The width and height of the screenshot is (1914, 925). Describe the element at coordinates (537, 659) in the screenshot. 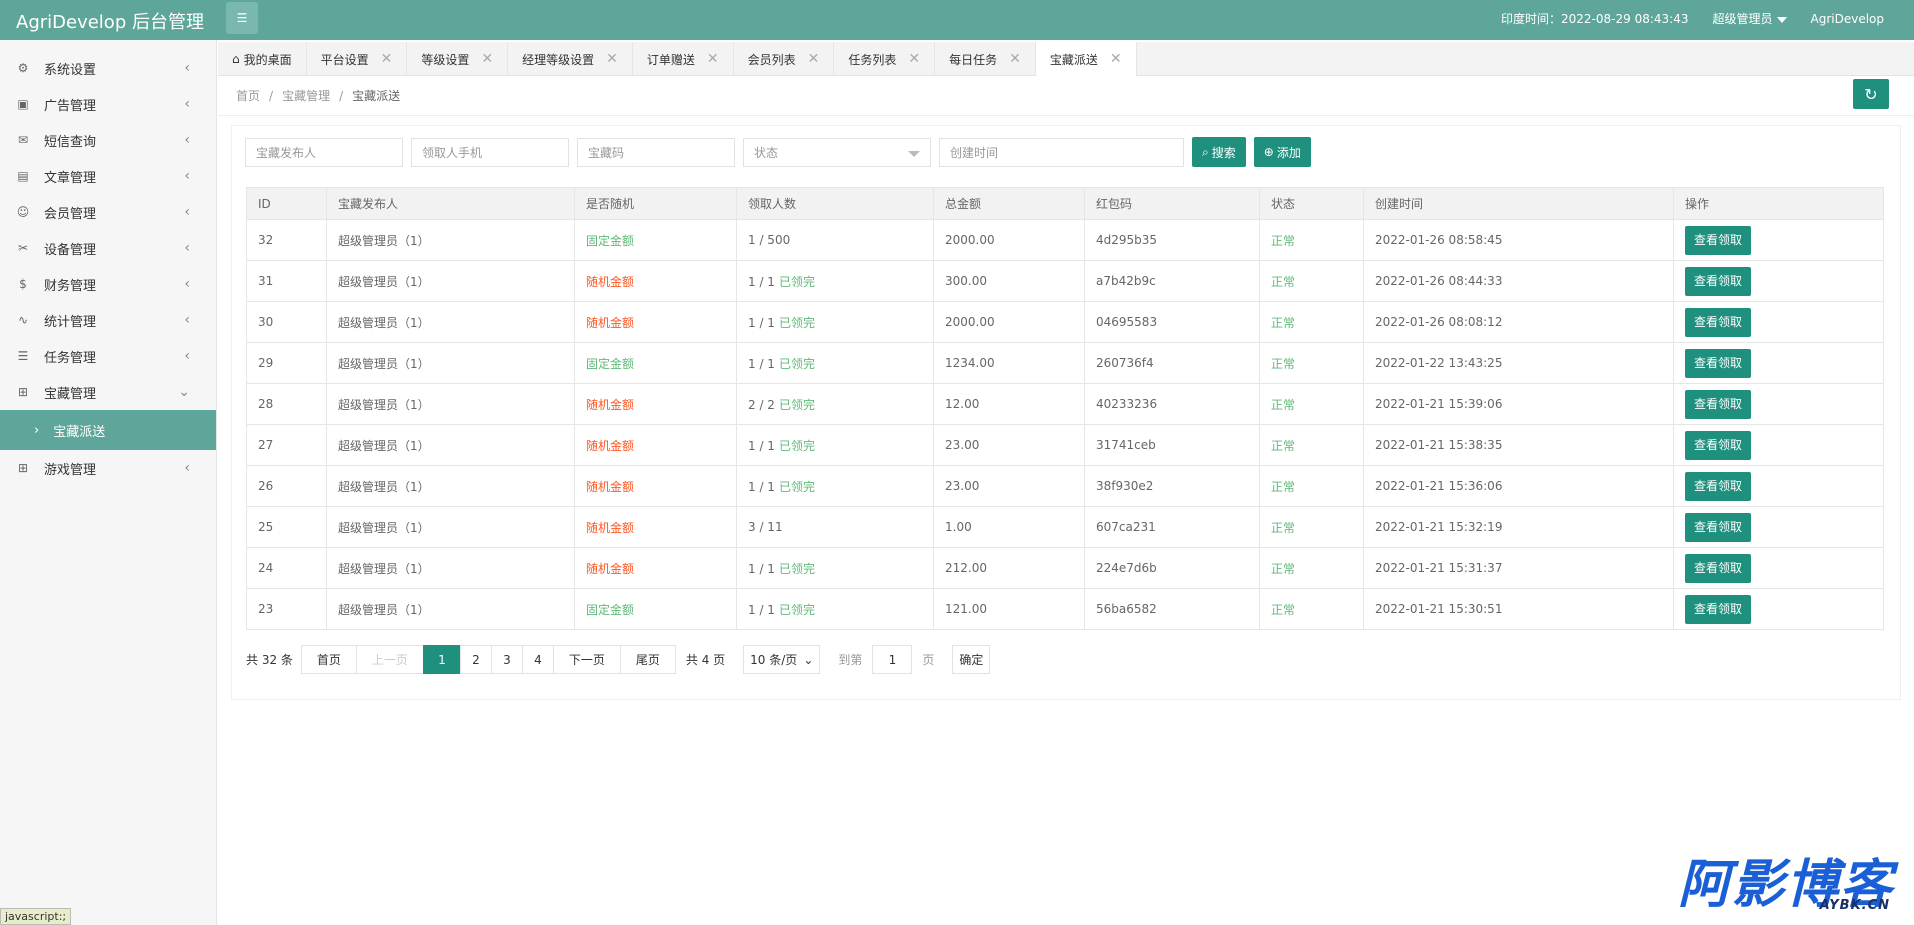

I see `page-button-4: 4` at that location.